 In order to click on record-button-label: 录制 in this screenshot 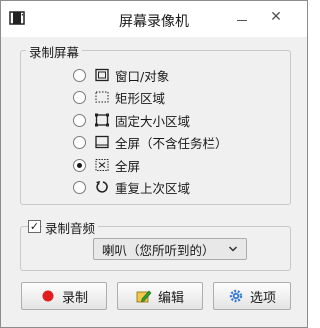, I will do `click(74, 298)`.